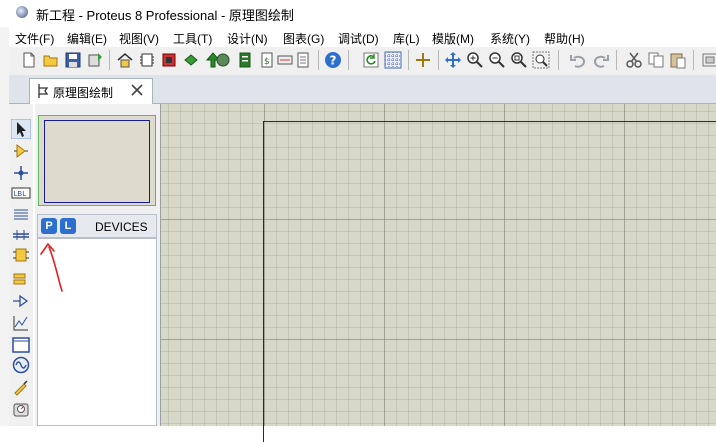 Image resolution: width=716 pixels, height=442 pixels. I want to click on subcircuit-icon, so click(21, 255).